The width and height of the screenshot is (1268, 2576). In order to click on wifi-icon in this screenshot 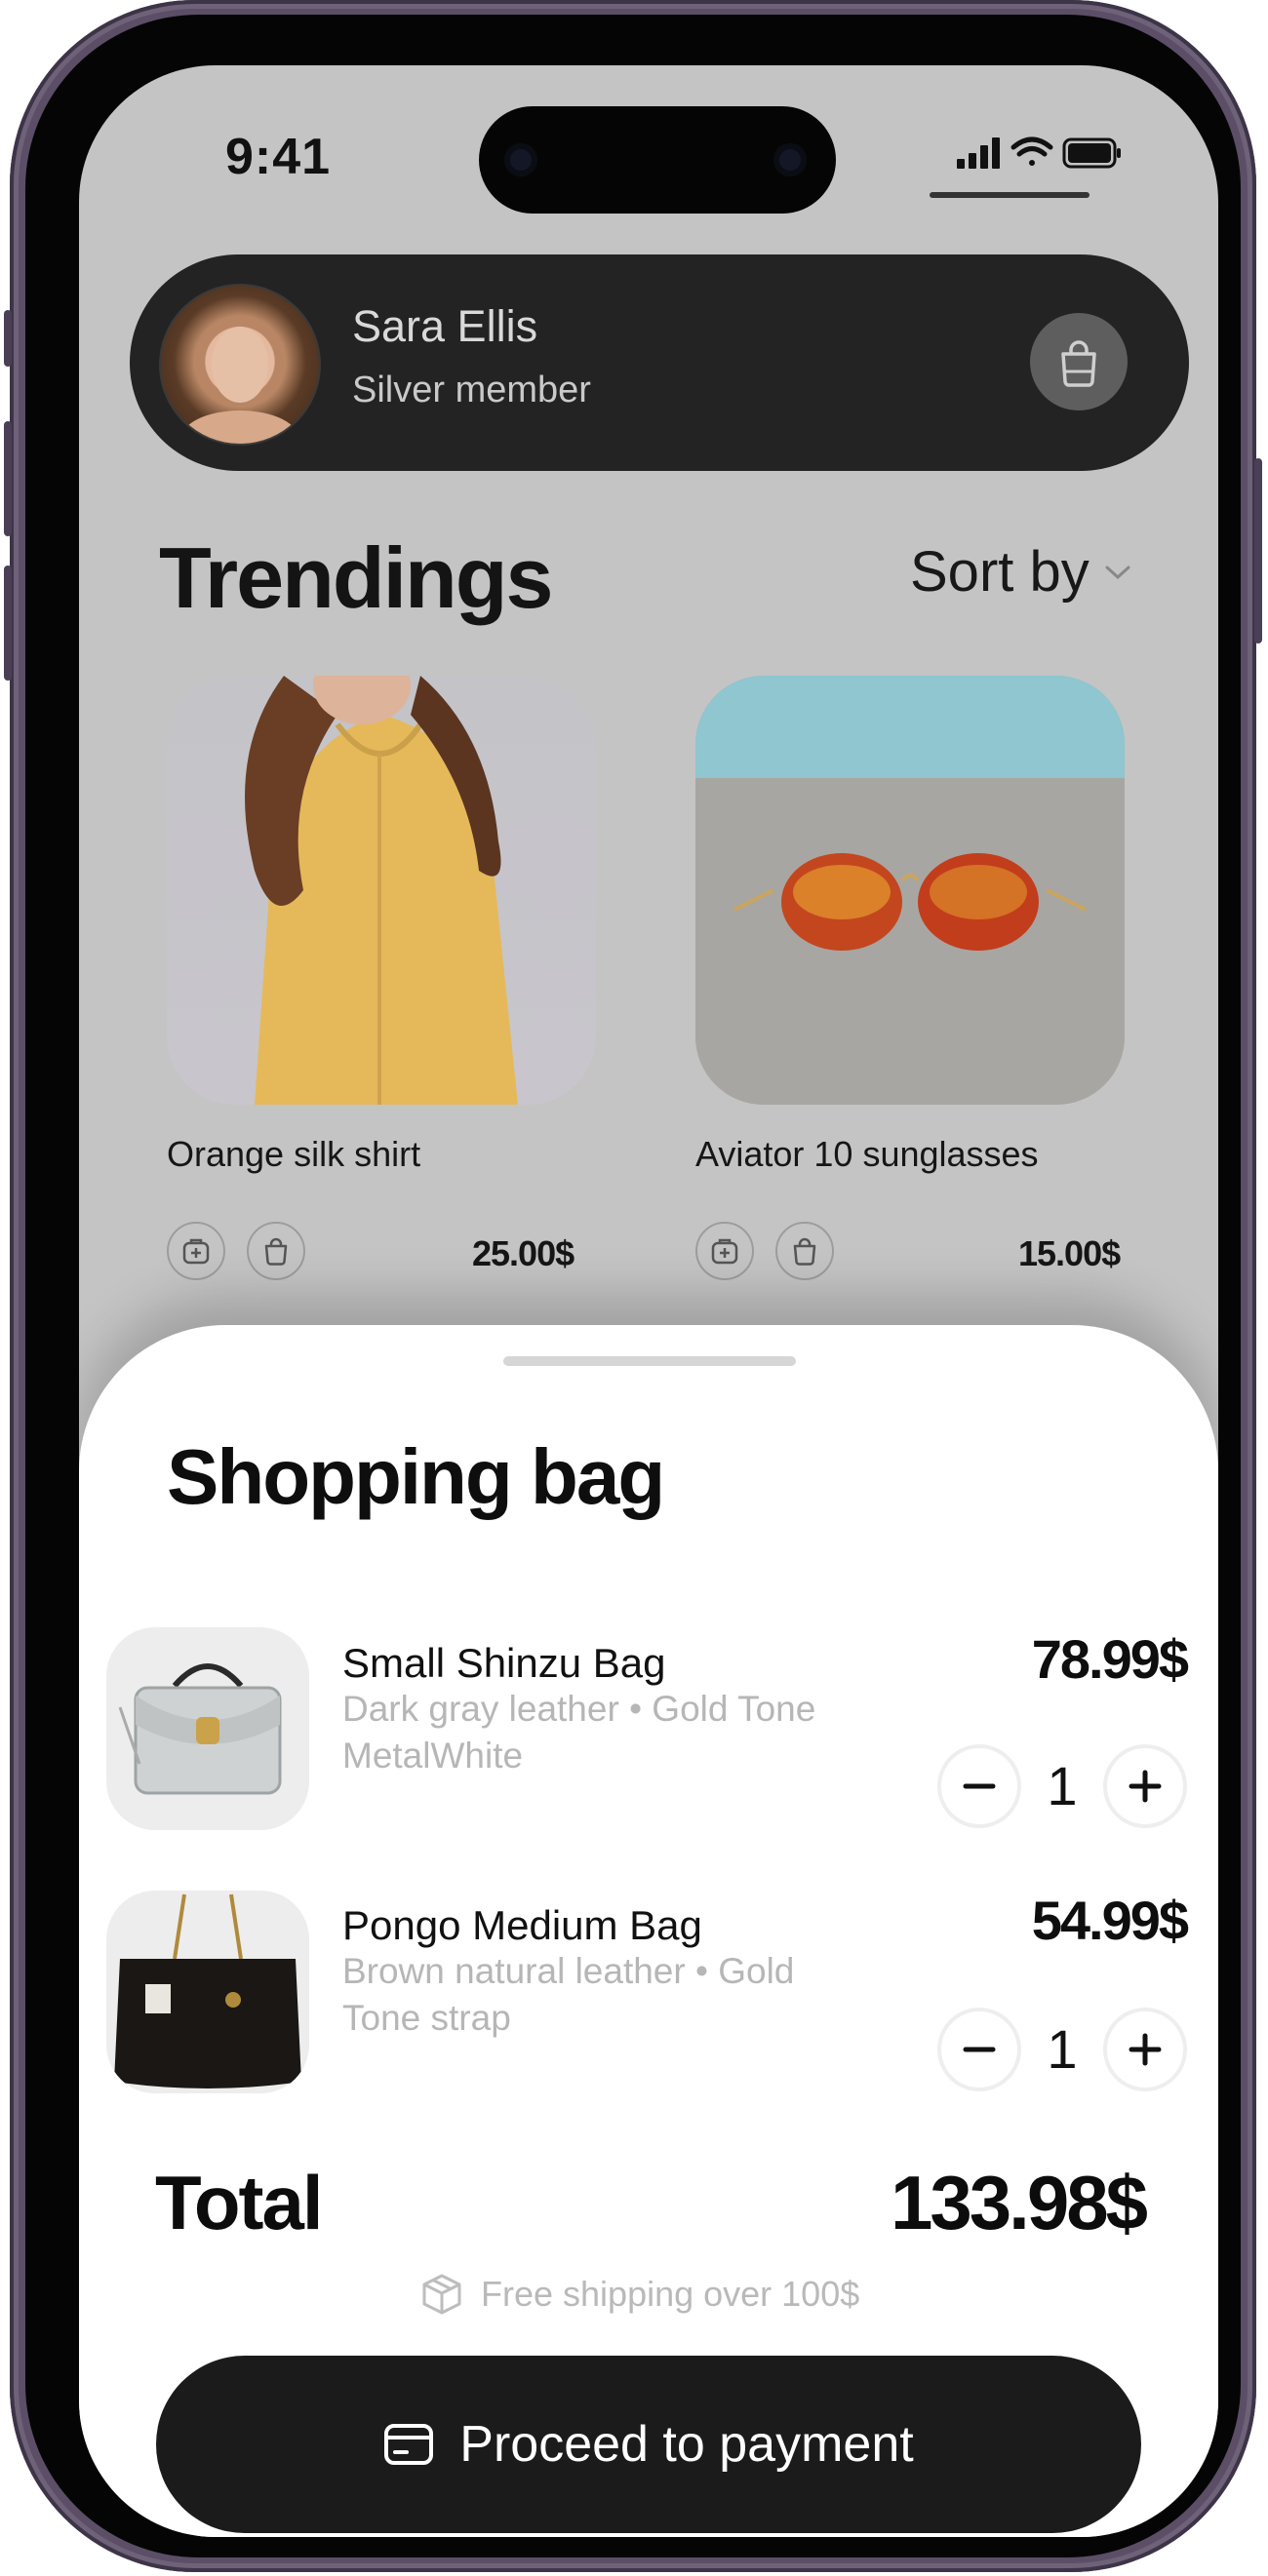, I will do `click(1032, 151)`.